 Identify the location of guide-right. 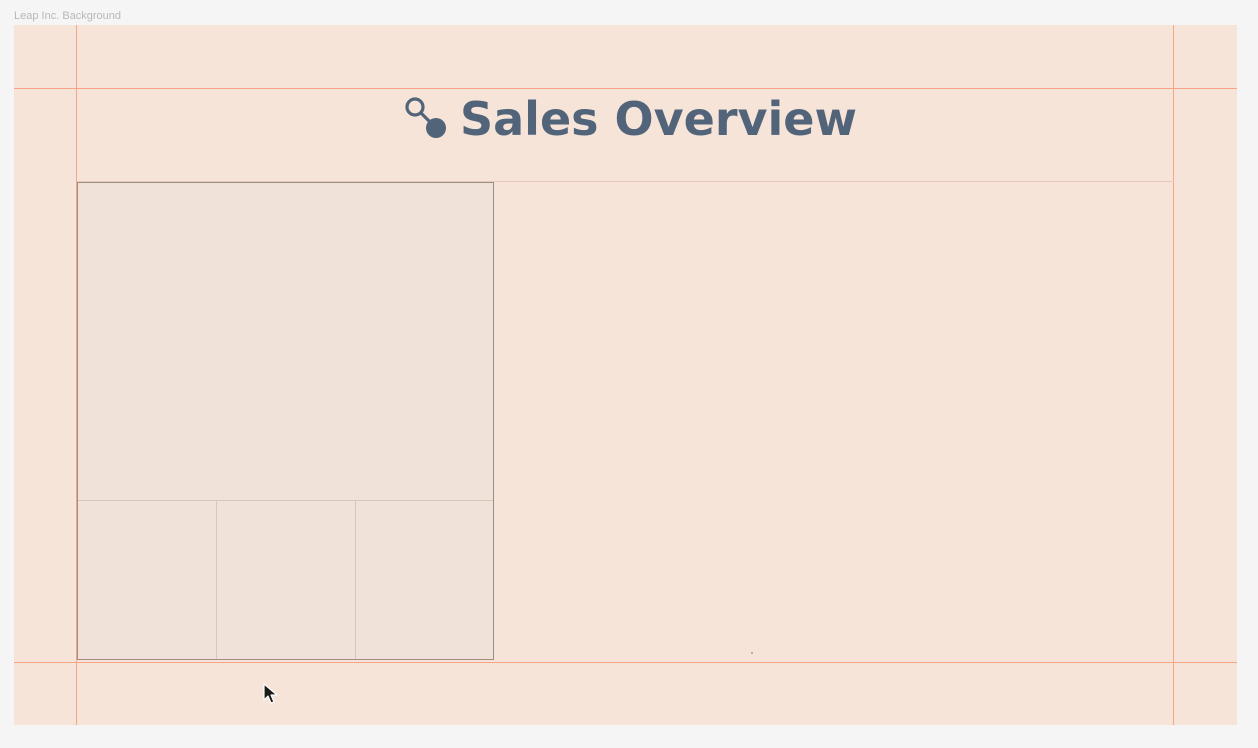
(1173, 375).